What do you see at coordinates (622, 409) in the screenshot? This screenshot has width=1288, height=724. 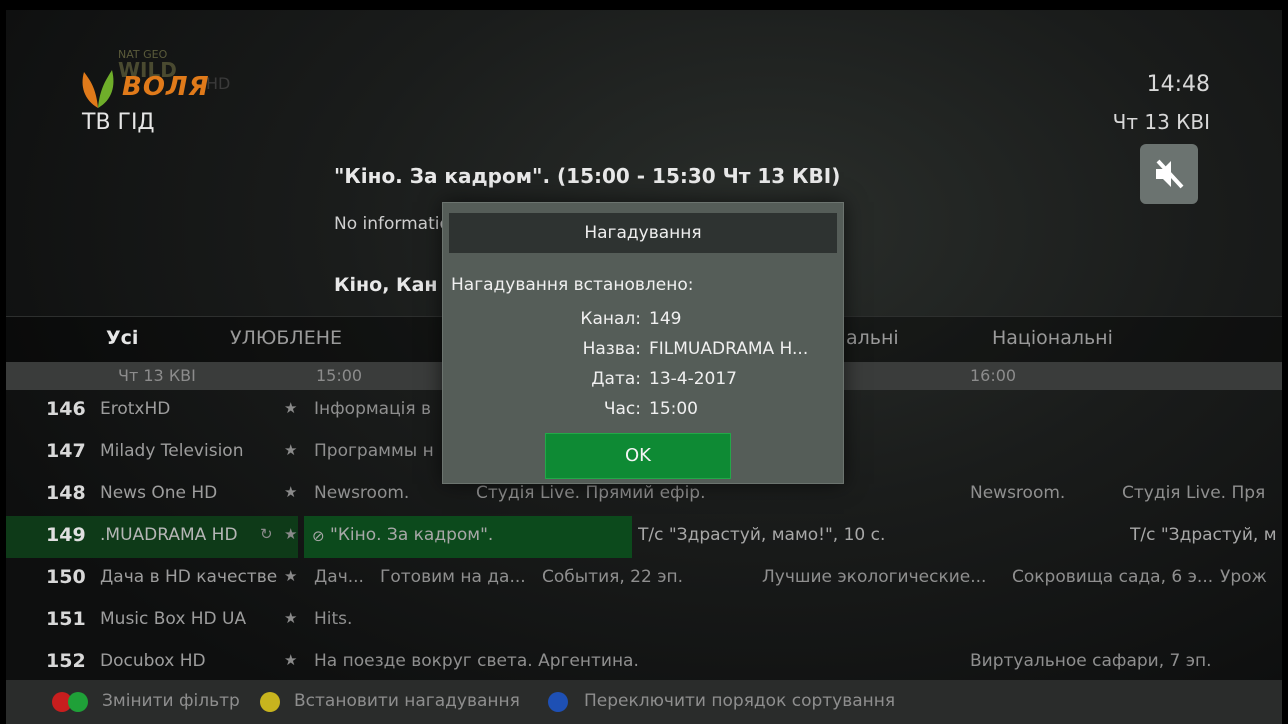 I see `field-label: Час:` at bounding box center [622, 409].